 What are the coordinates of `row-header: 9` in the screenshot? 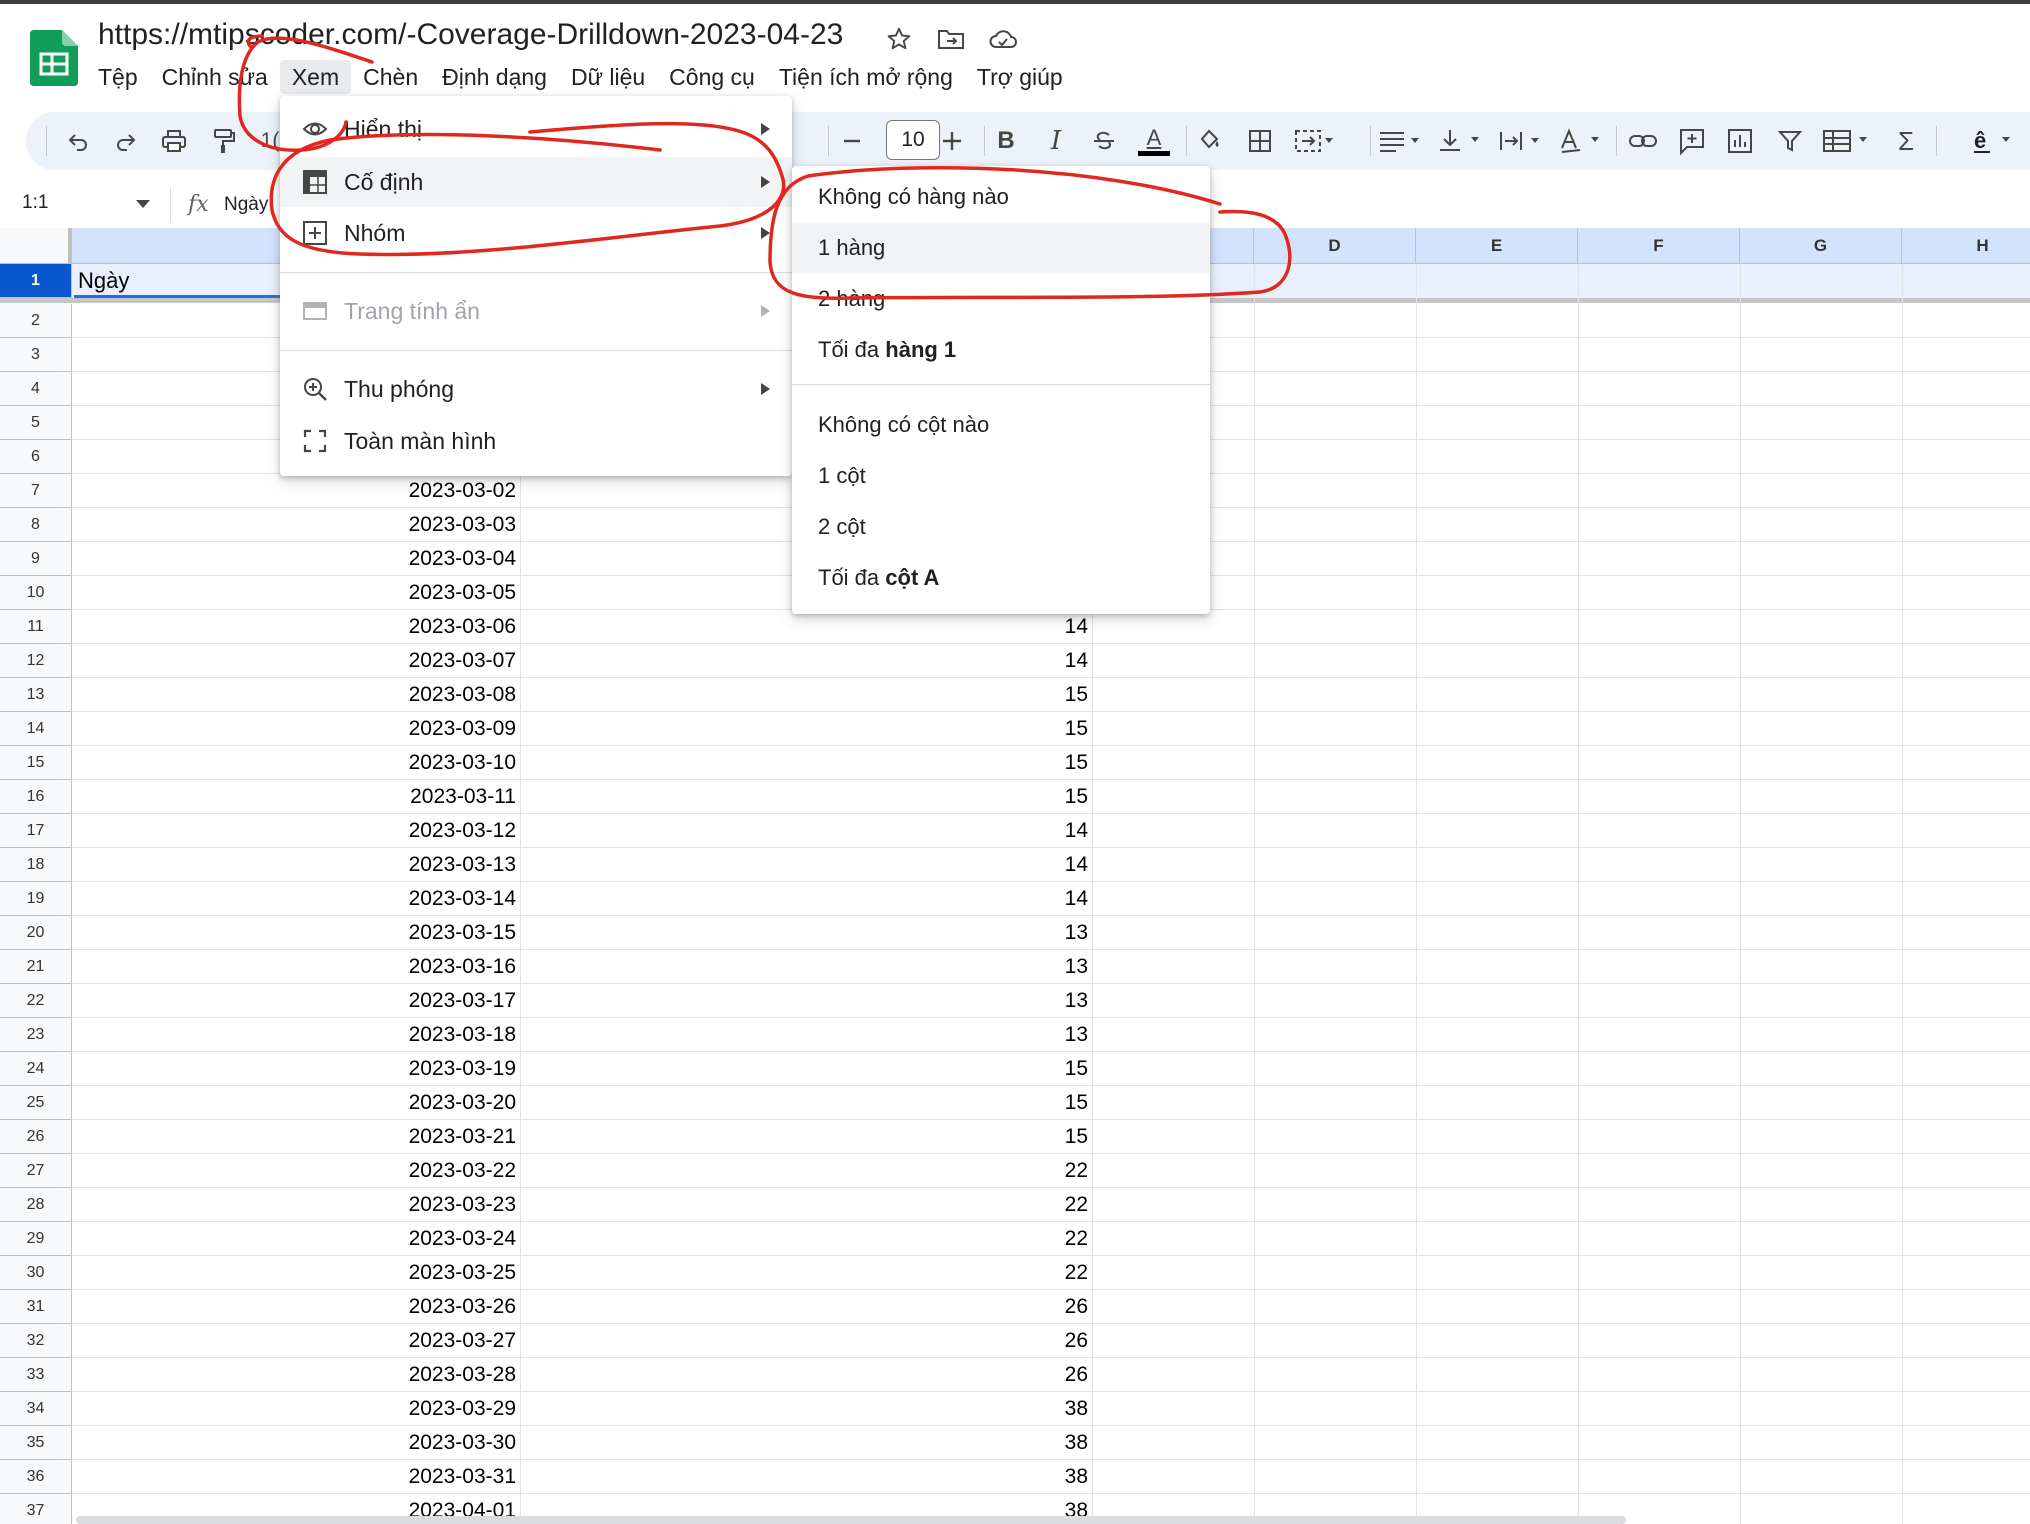 It's located at (36, 559).